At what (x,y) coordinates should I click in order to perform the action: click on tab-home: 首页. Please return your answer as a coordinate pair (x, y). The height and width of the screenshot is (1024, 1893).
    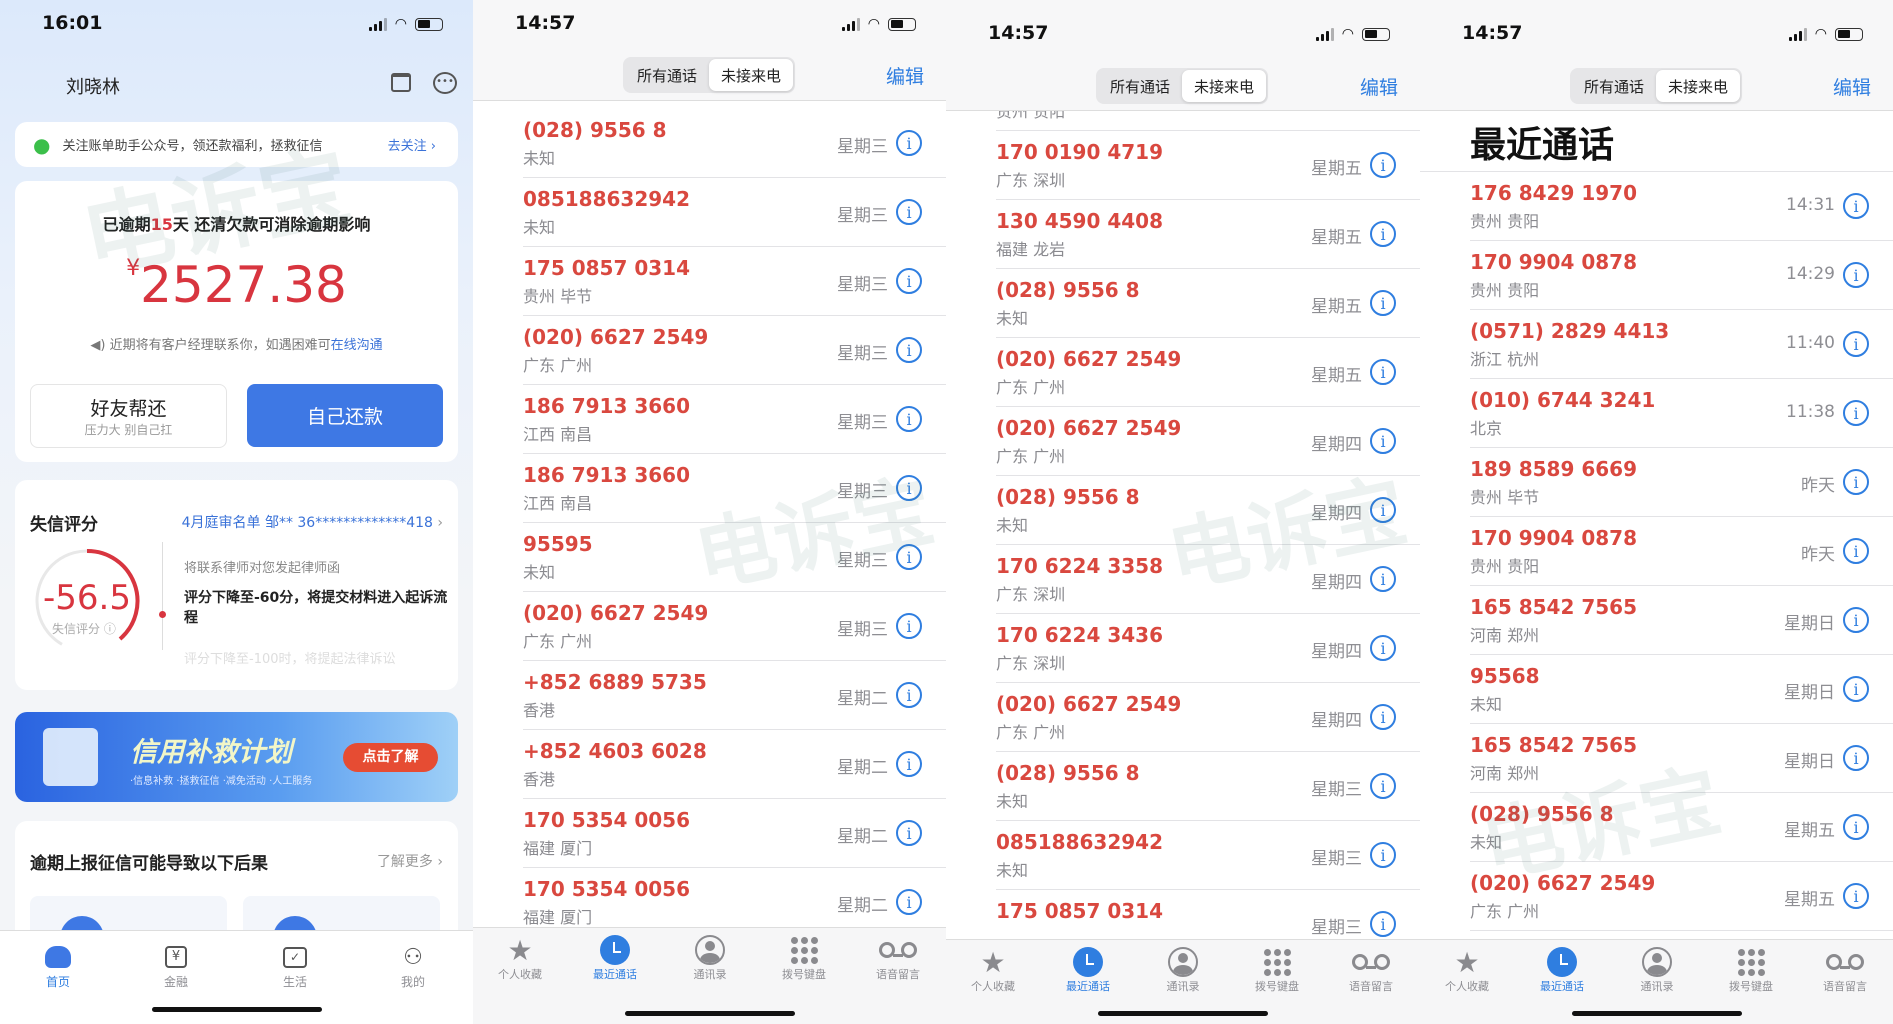
    Looking at the image, I should click on (58, 965).